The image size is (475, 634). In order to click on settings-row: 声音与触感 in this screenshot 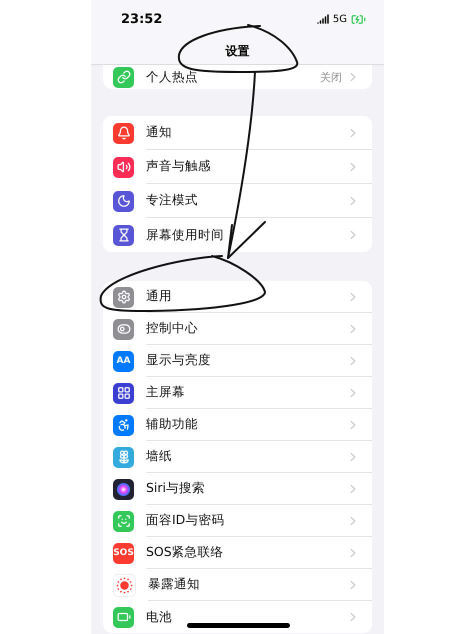, I will do `click(237, 167)`.